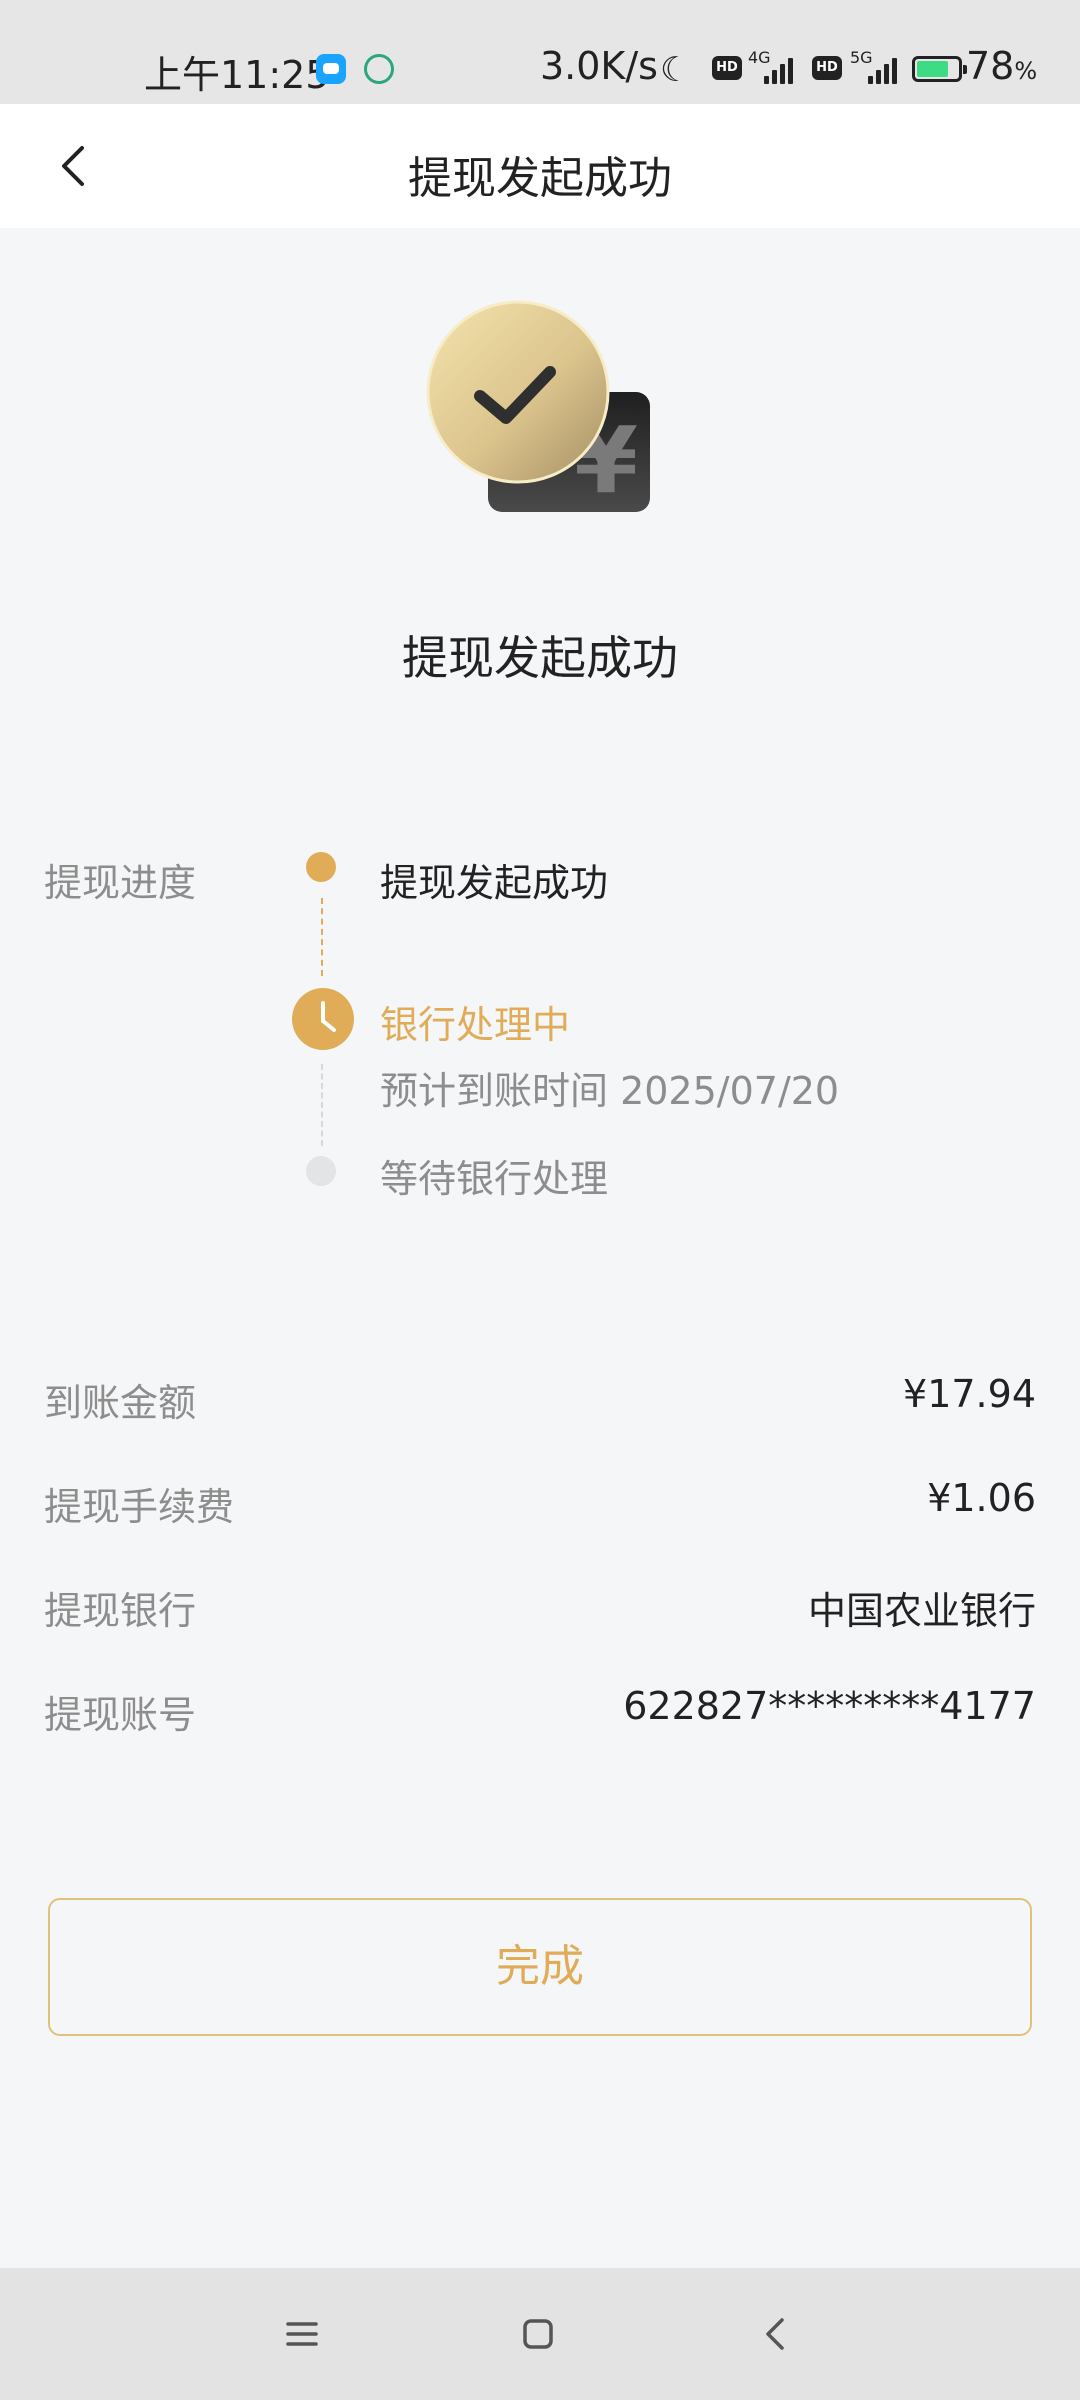  I want to click on received-amount-value: ¥17.94, so click(969, 1394).